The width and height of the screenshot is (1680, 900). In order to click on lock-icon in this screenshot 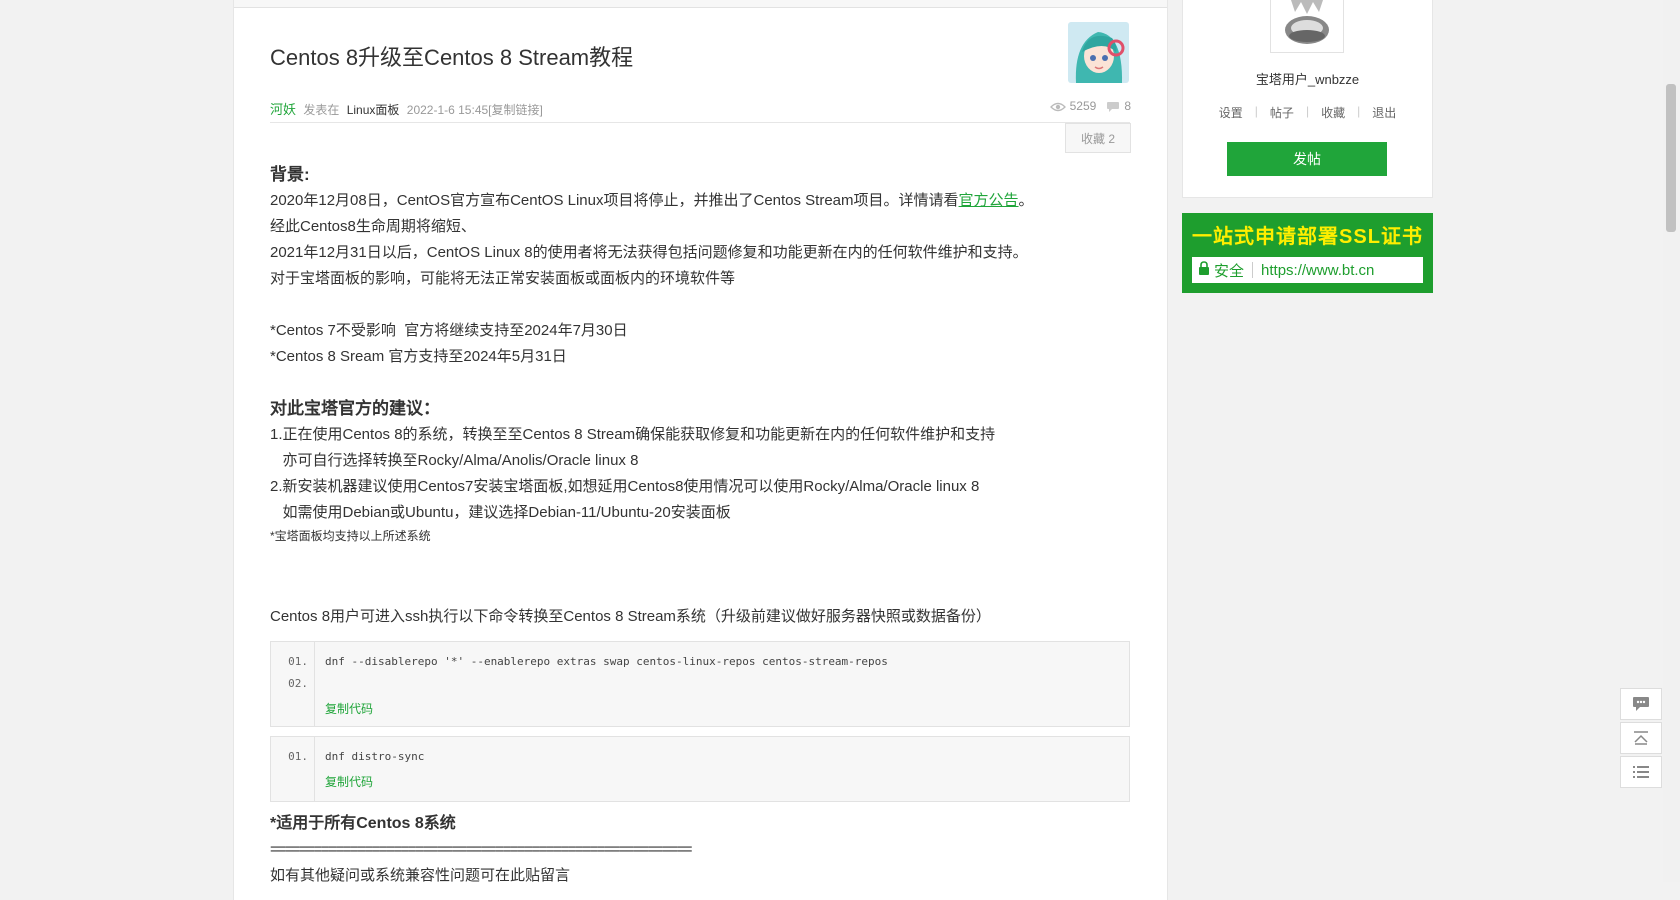, I will do `click(1204, 270)`.